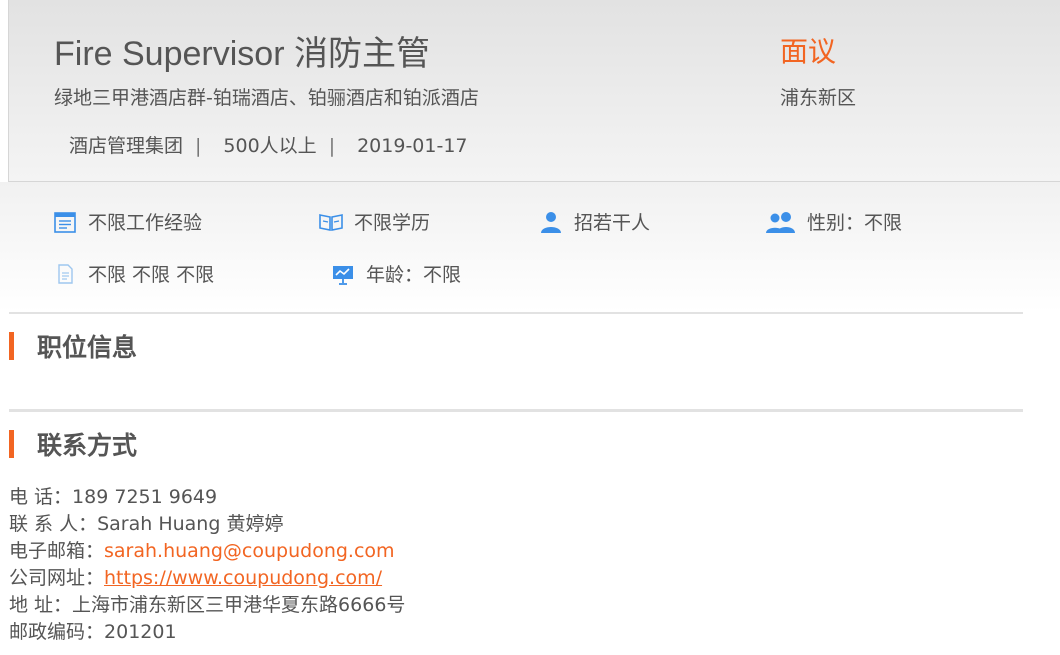  I want to click on company-name: 绿地三甲港酒店群-铂瑞酒店、铂骊酒店和铂派酒店, so click(266, 96).